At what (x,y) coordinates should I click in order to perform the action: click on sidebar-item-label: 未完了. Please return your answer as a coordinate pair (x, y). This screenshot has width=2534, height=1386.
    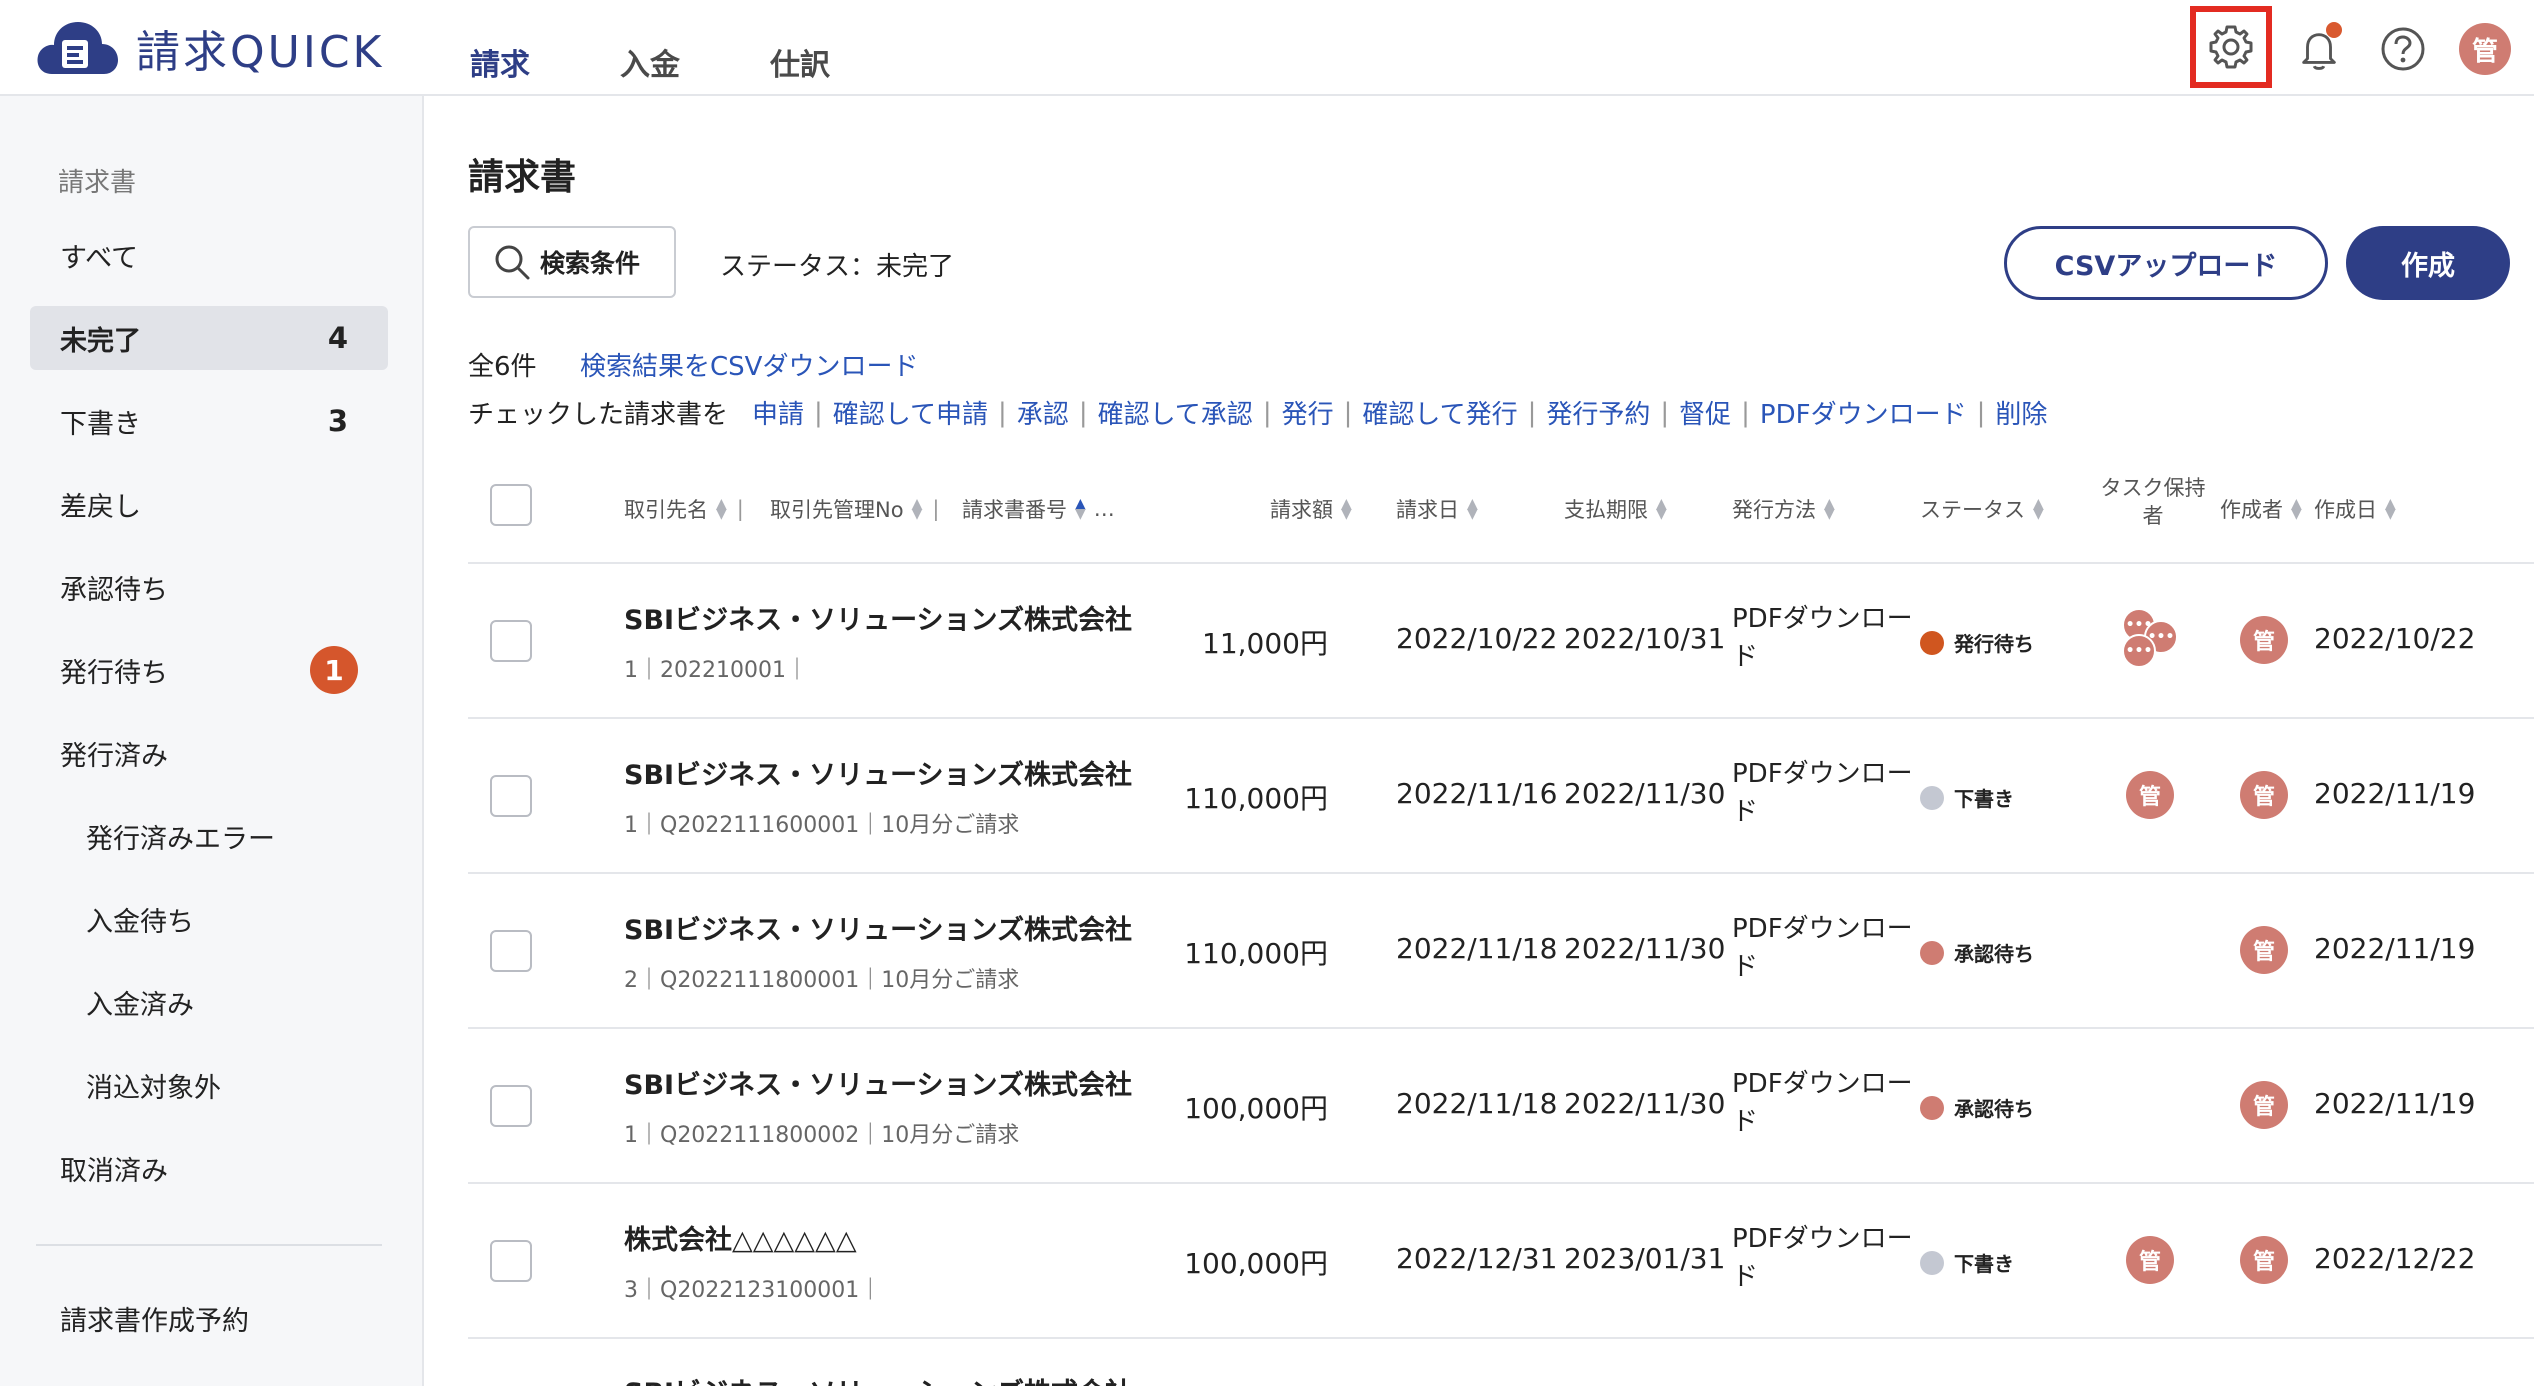
    Looking at the image, I should click on (100, 341).